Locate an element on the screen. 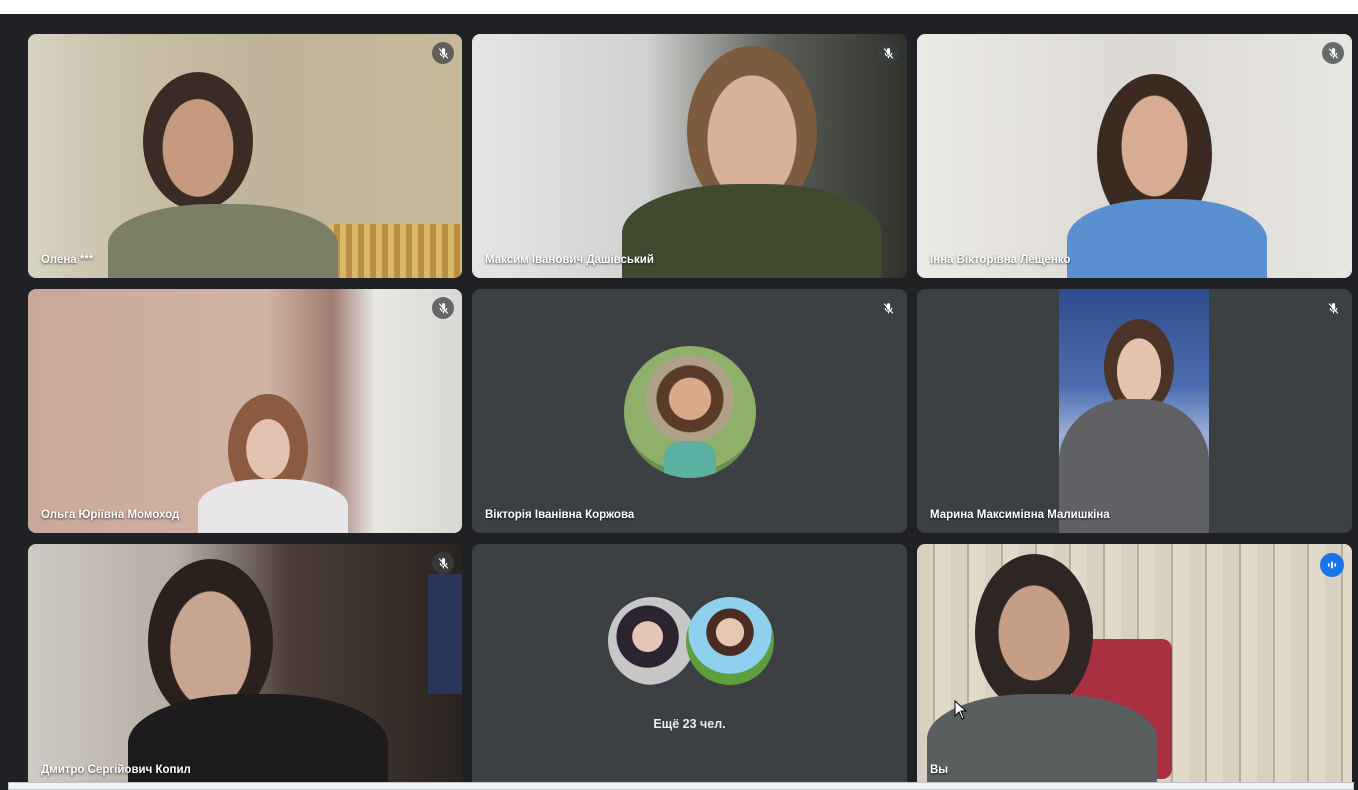 Image resolution: width=1358 pixels, height=790 pixels. participant-tile: Вікторія Іванівна Коржова is located at coordinates (689, 411).